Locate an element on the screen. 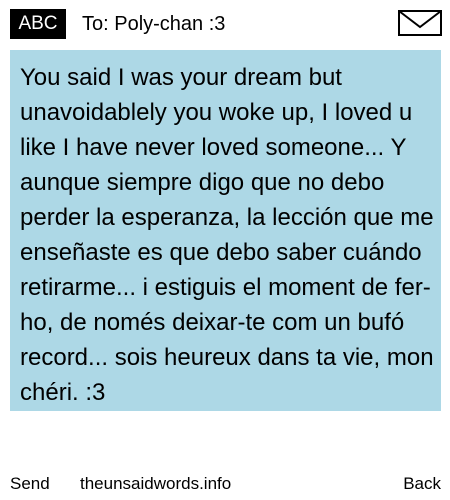 This screenshot has height=500, width=450. send-button: Send is located at coordinates (30, 484).